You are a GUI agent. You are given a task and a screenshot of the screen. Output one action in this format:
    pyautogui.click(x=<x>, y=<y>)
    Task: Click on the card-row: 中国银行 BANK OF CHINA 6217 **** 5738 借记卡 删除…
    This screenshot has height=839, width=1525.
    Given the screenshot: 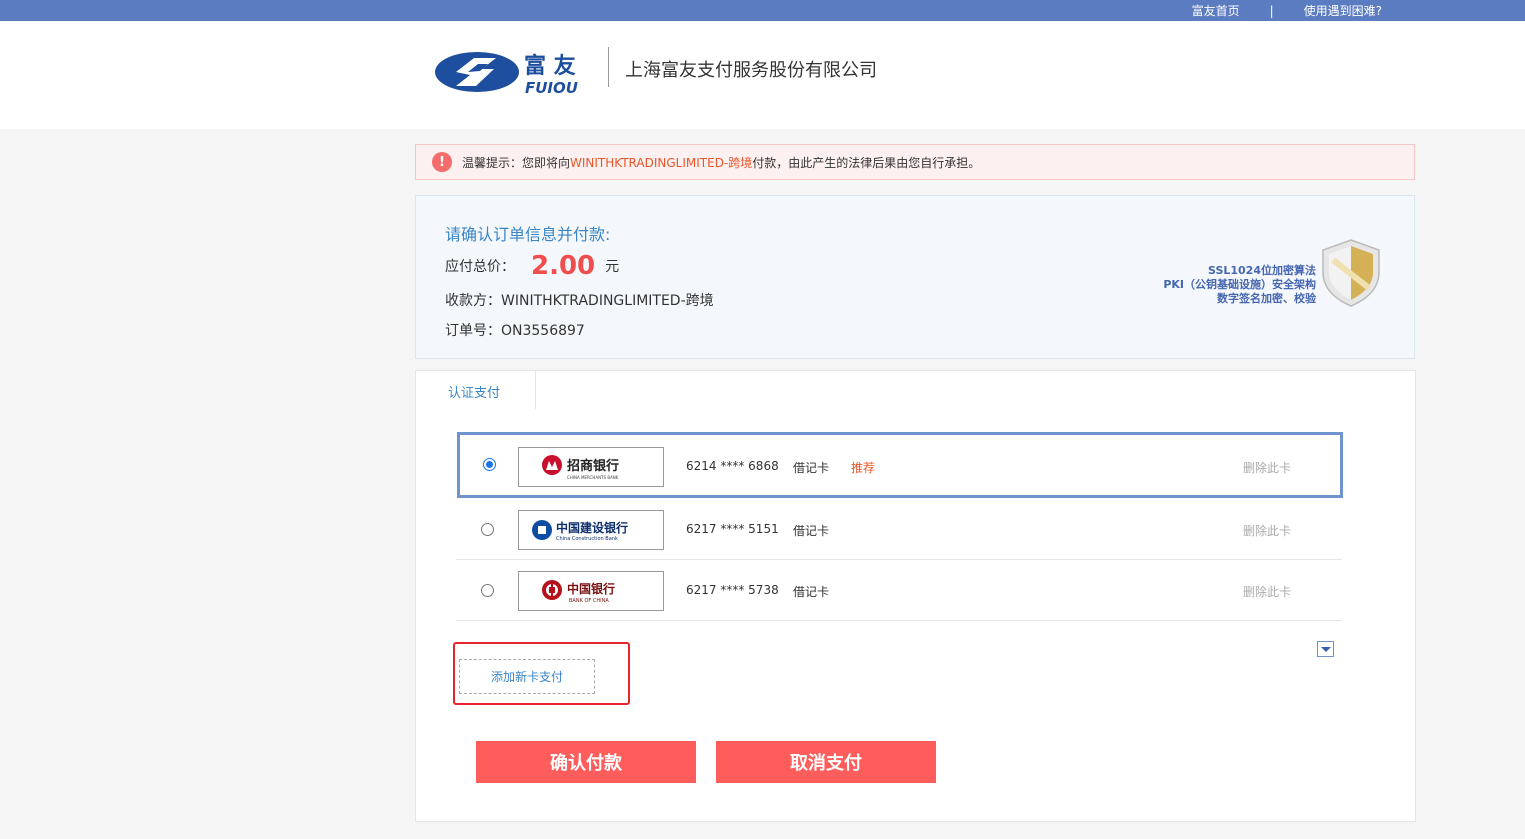 What is the action you would take?
    pyautogui.click(x=899, y=590)
    